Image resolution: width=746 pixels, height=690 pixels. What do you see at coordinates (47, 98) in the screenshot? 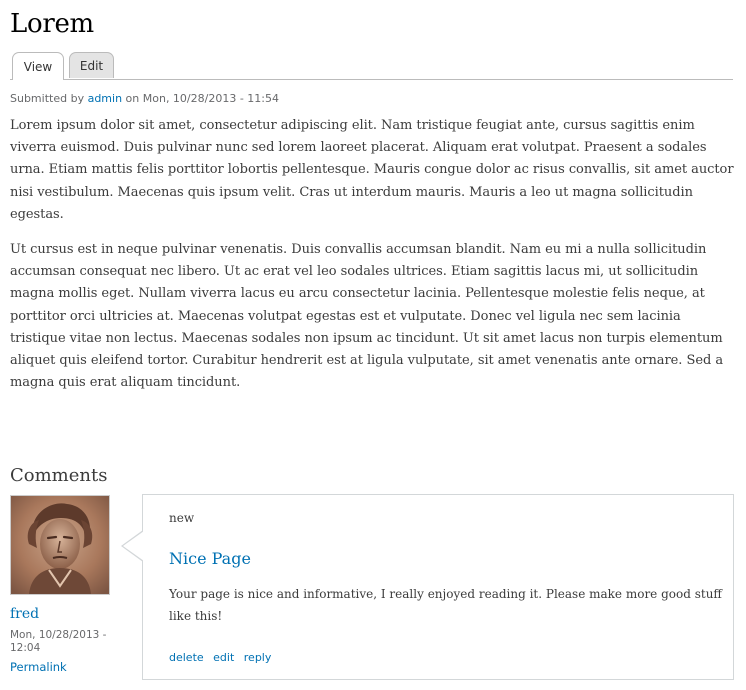
I see `submitted-prefix: Submitted by` at bounding box center [47, 98].